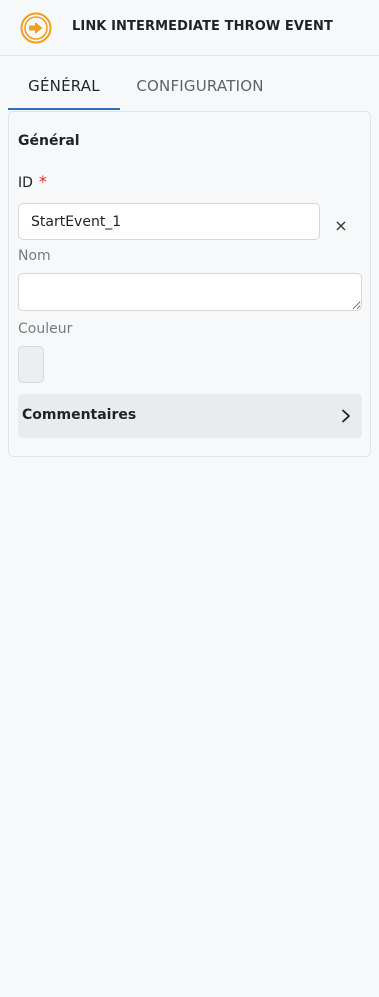 Image resolution: width=379 pixels, height=997 pixels. What do you see at coordinates (64, 86) in the screenshot?
I see `tab-general: GÉNÉRAL` at bounding box center [64, 86].